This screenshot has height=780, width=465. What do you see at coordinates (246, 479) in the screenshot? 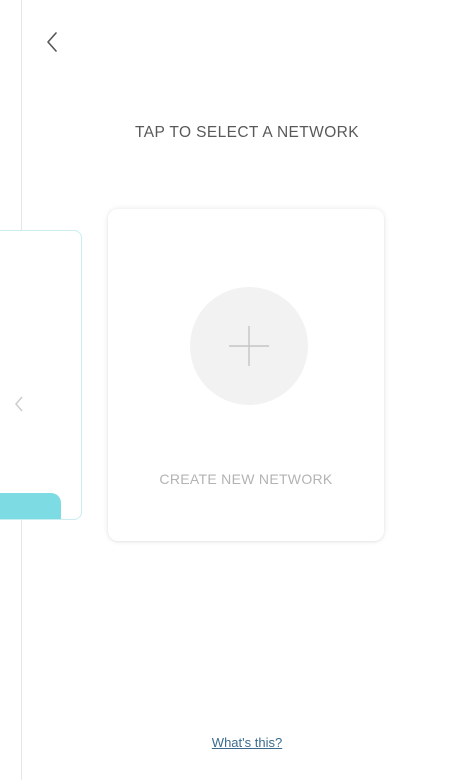
I see `create-network-label: CREATE NEW NETWORK` at bounding box center [246, 479].